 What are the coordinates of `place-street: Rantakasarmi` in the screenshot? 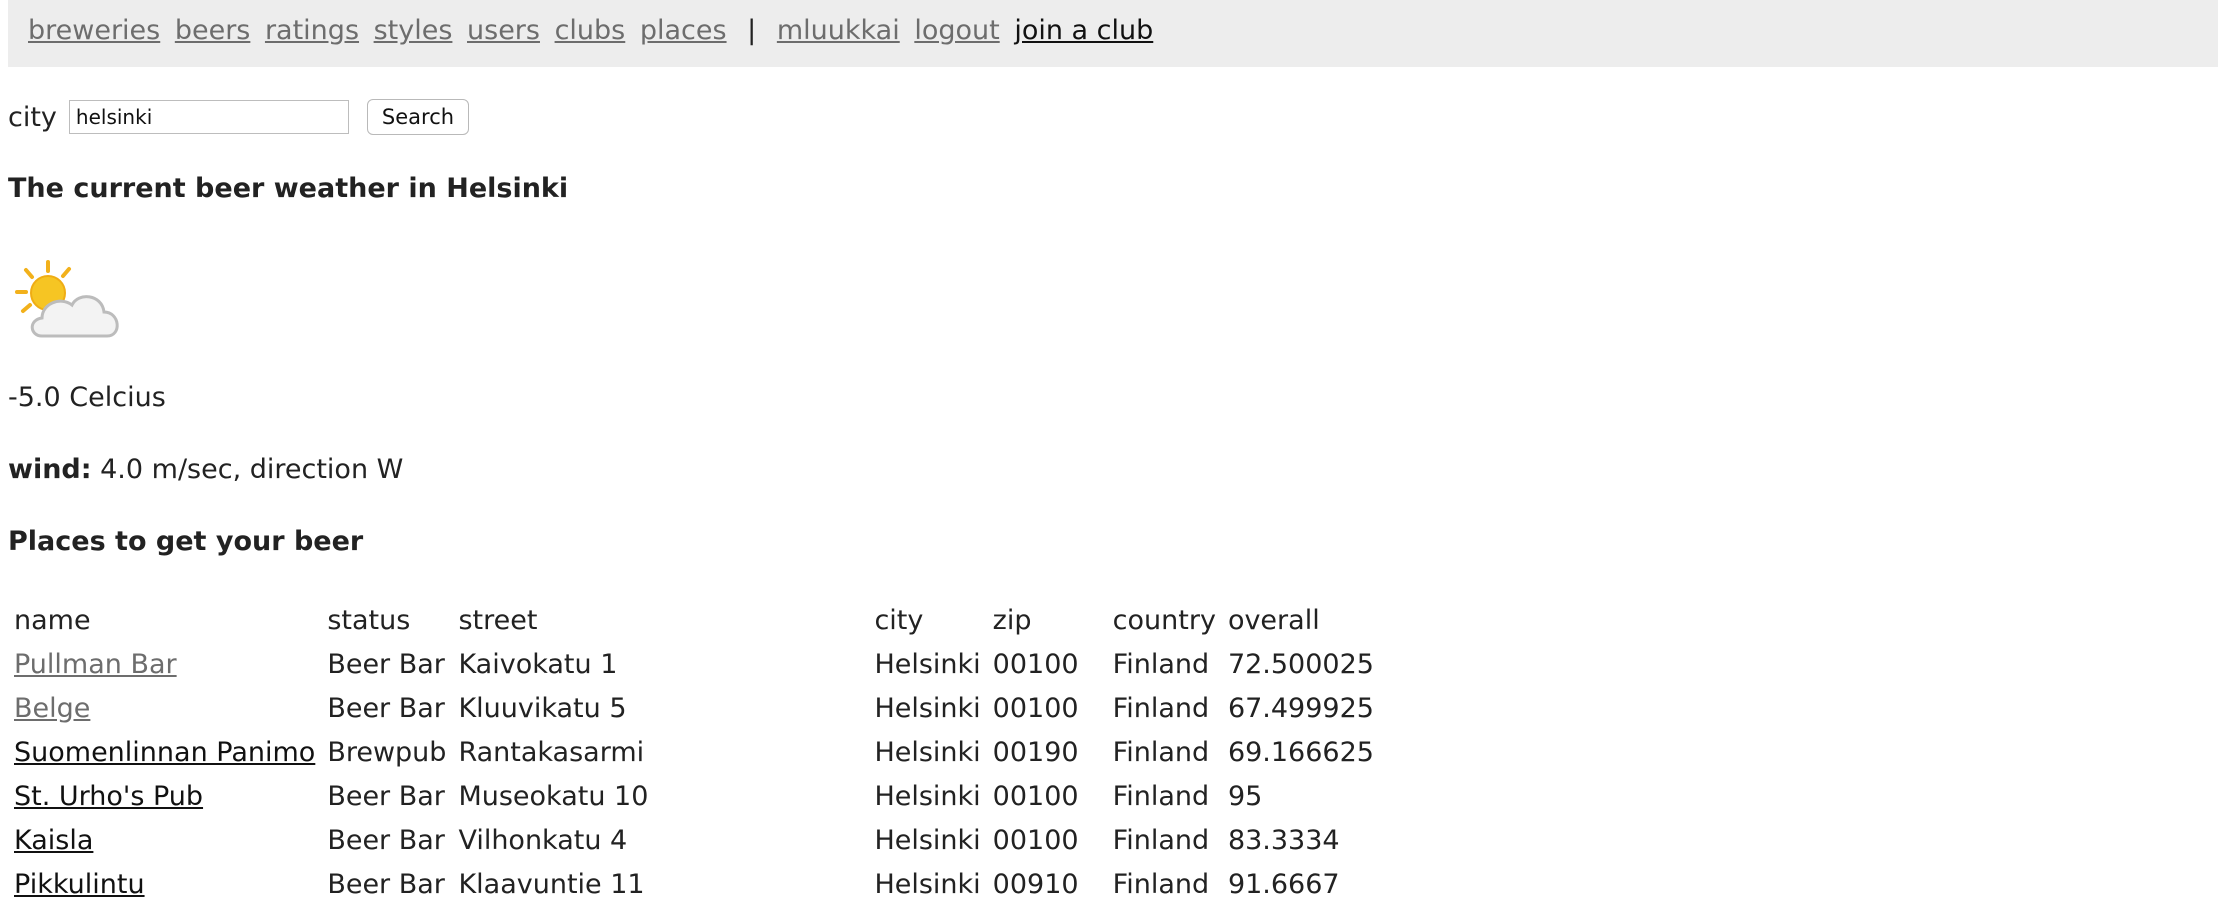 It's located at (551, 752).